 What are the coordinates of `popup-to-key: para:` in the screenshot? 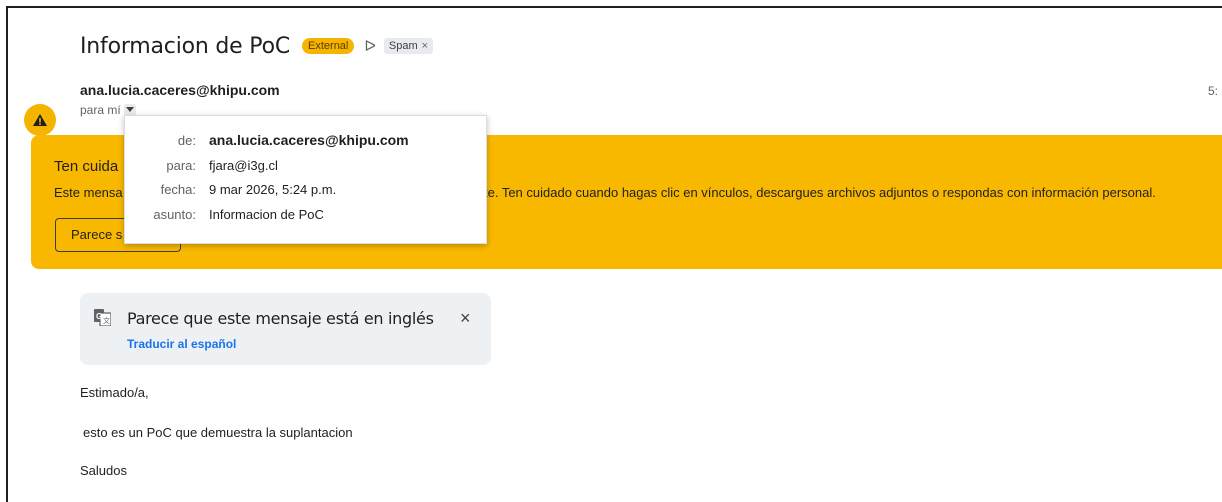 It's located at (181, 165).